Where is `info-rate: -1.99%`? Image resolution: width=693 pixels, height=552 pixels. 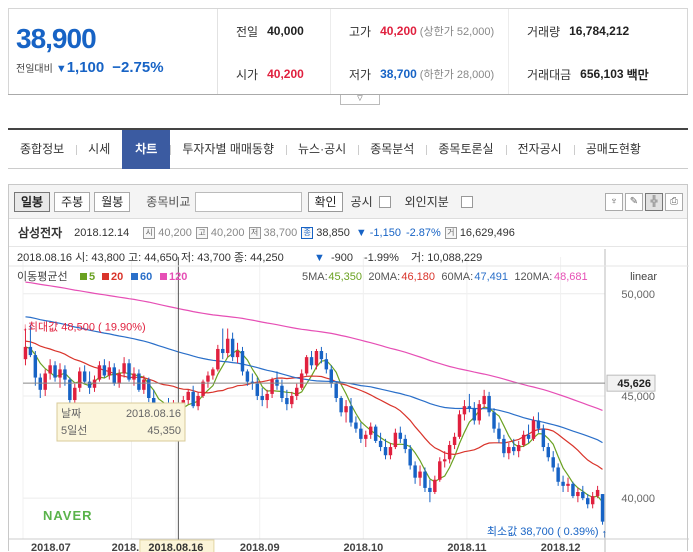
info-rate: -1.99% is located at coordinates (381, 258).